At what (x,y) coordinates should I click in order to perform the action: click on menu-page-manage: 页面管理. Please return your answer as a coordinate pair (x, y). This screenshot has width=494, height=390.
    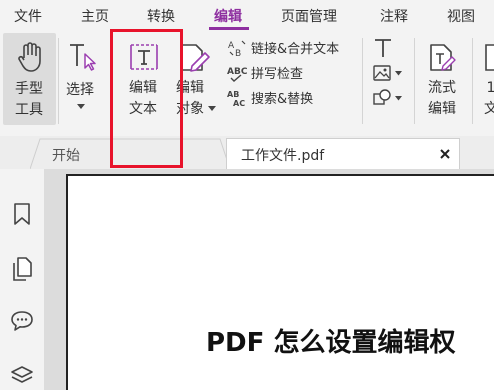
    Looking at the image, I should click on (309, 16).